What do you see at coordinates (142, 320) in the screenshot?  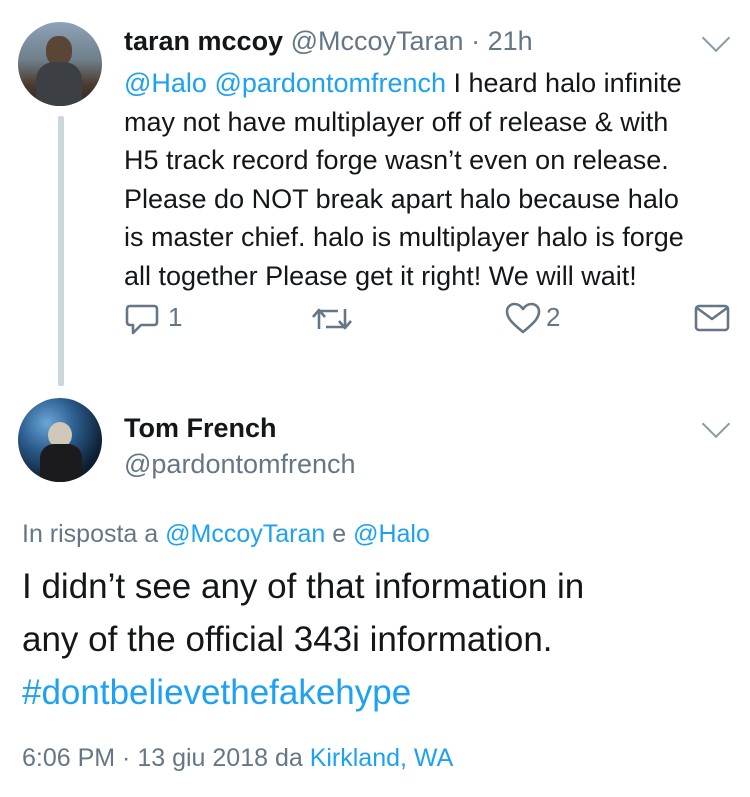 I see `reply-icon` at bounding box center [142, 320].